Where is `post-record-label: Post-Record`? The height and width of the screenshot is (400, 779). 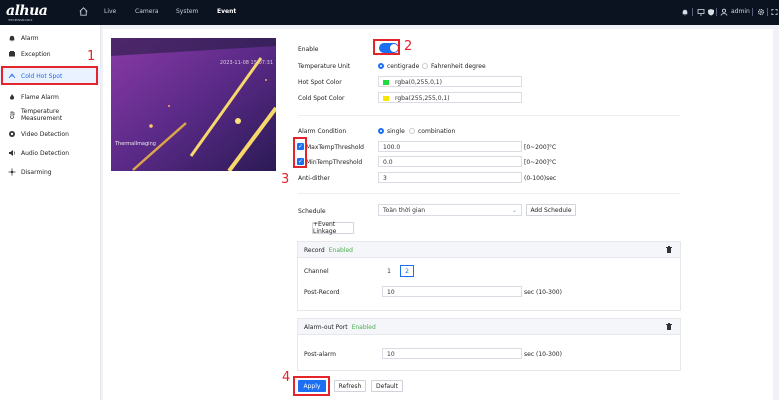
post-record-label: Post-Record is located at coordinates (322, 292).